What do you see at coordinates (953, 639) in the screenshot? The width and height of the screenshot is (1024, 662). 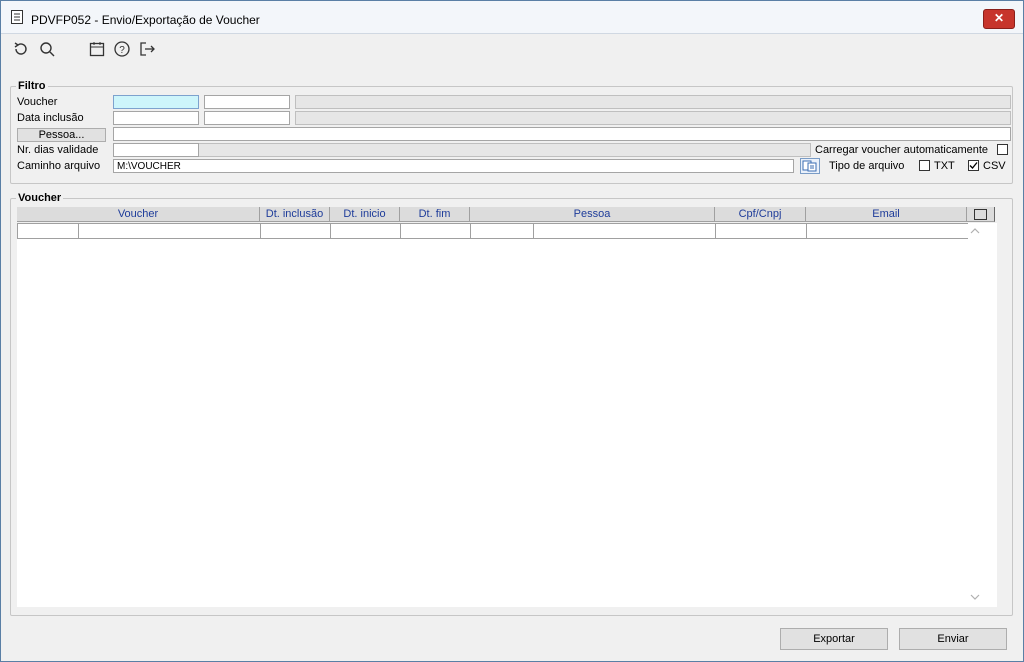 I see `enviar-button: Enviar` at bounding box center [953, 639].